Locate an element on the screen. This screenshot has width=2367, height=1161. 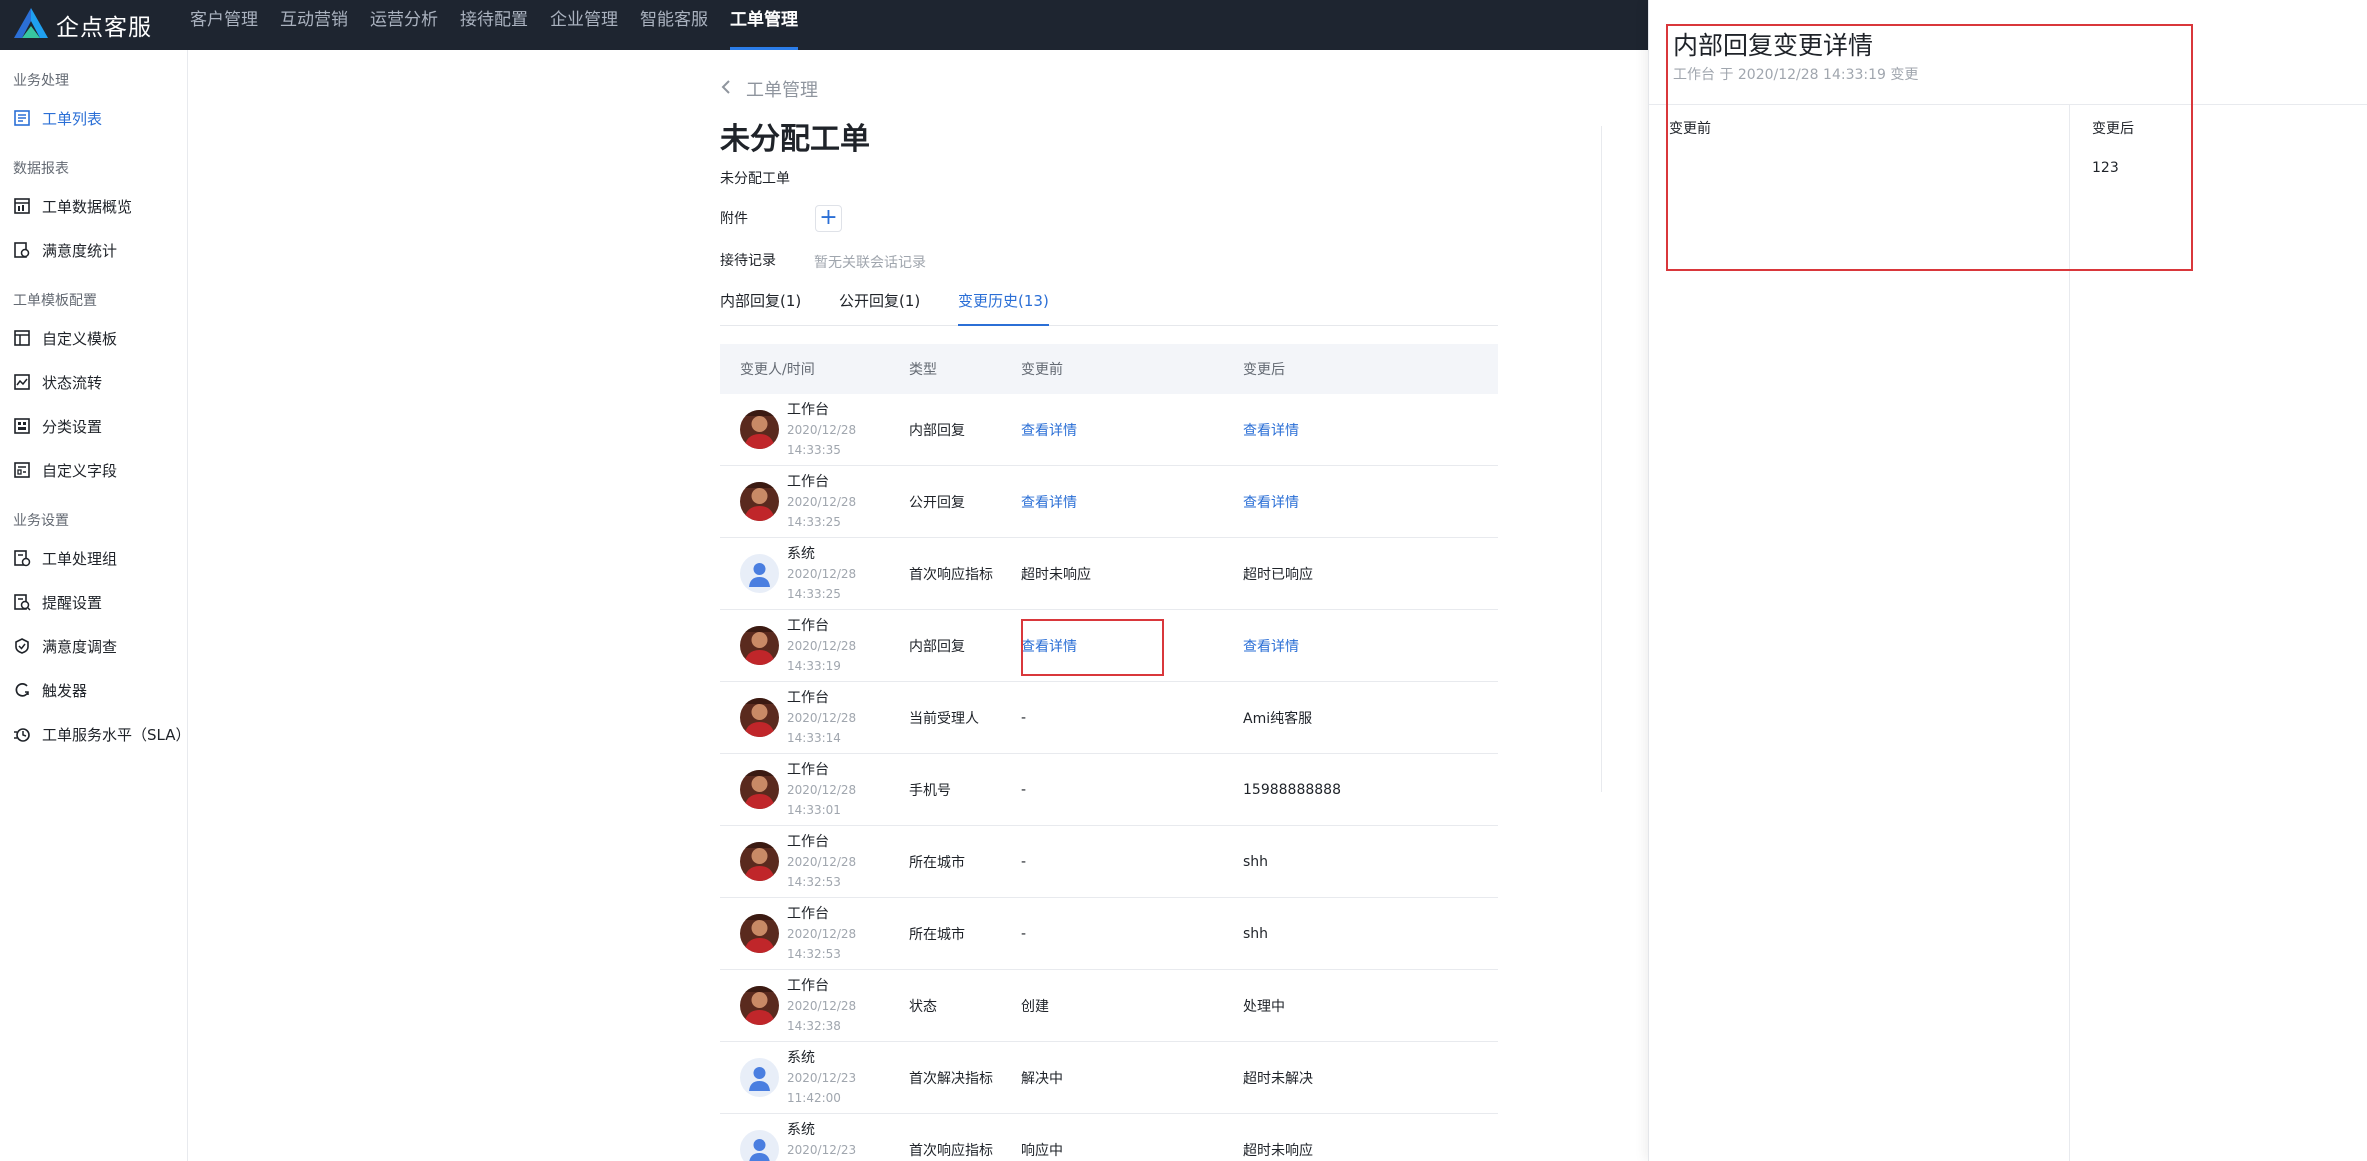
nav-item-3: 接待配置 is located at coordinates (494, 25).